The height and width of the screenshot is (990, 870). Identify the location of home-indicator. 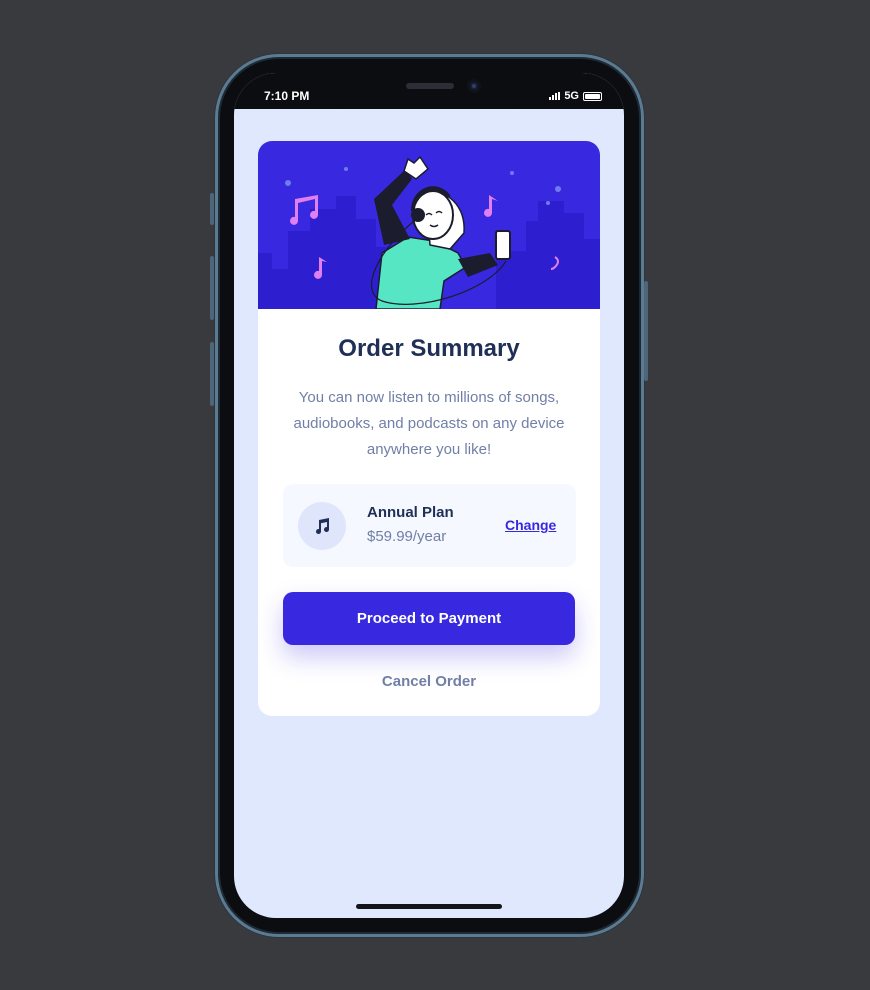
(429, 906).